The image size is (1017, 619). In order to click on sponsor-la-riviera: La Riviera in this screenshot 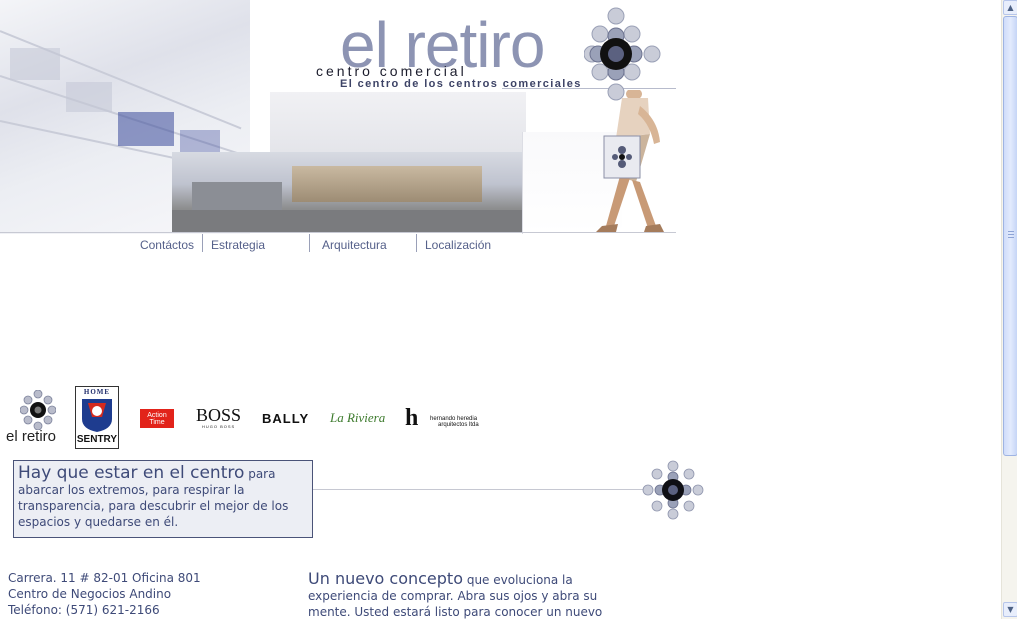, I will do `click(357, 418)`.